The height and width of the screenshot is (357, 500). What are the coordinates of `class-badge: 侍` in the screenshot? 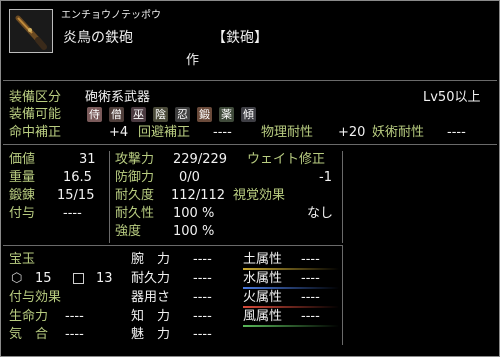 It's located at (94, 114).